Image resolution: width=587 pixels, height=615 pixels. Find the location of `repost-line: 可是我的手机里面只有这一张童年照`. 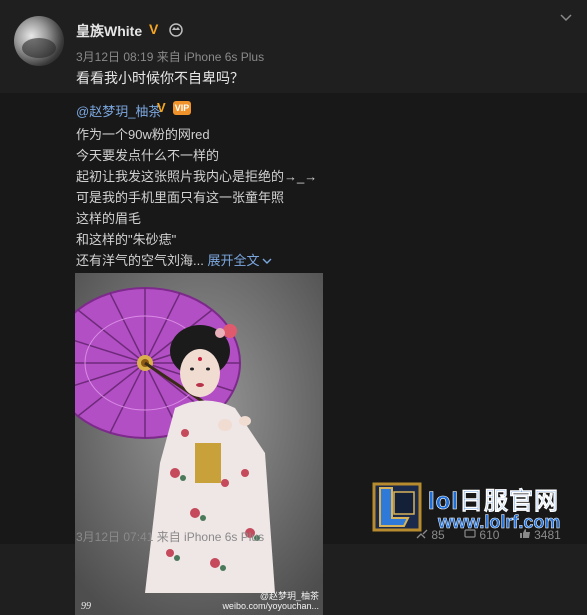

repost-line: 可是我的手机里面只有这一张童年照 is located at coordinates (180, 197).